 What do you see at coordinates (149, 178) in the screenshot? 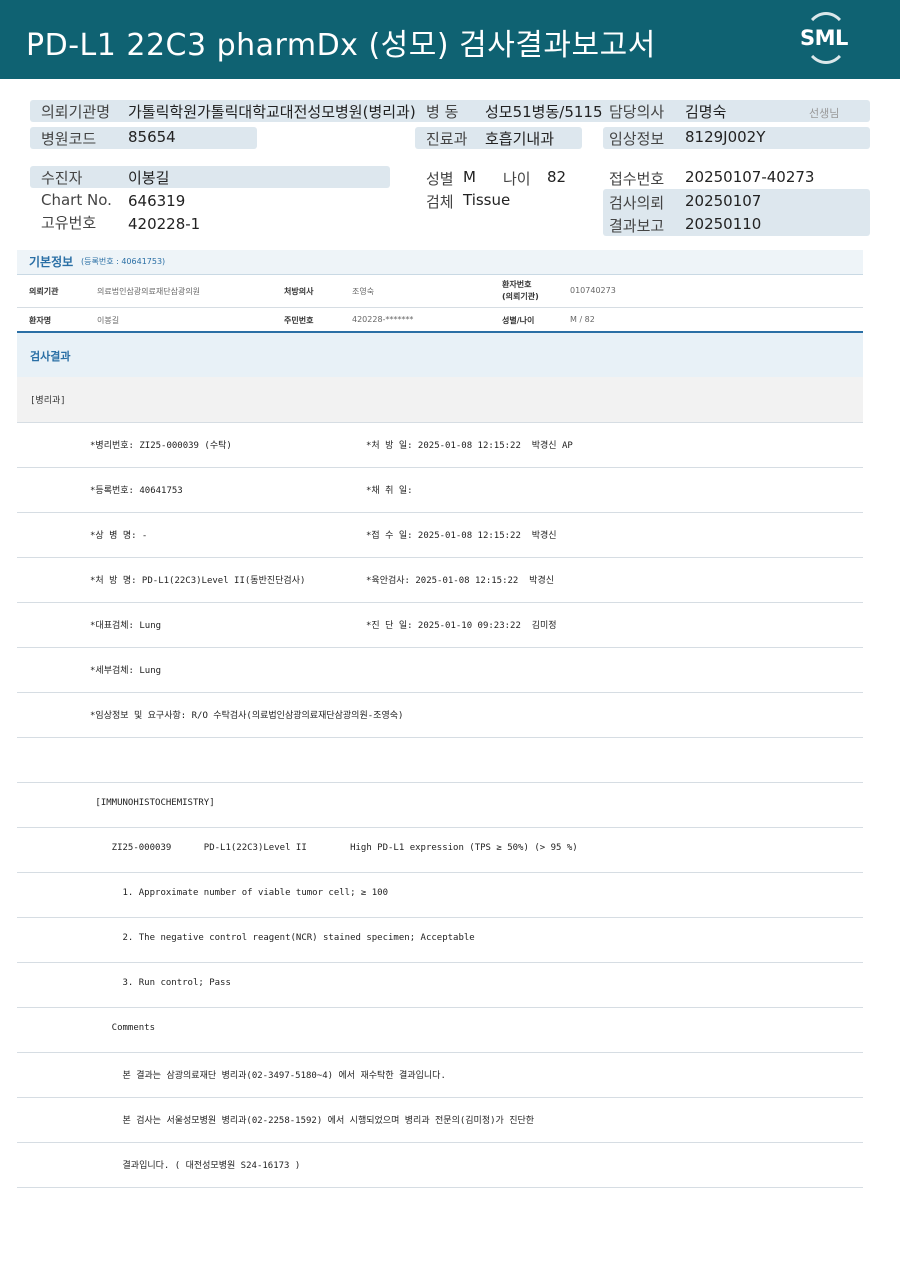
I see `patient-value: 이봉길` at bounding box center [149, 178].